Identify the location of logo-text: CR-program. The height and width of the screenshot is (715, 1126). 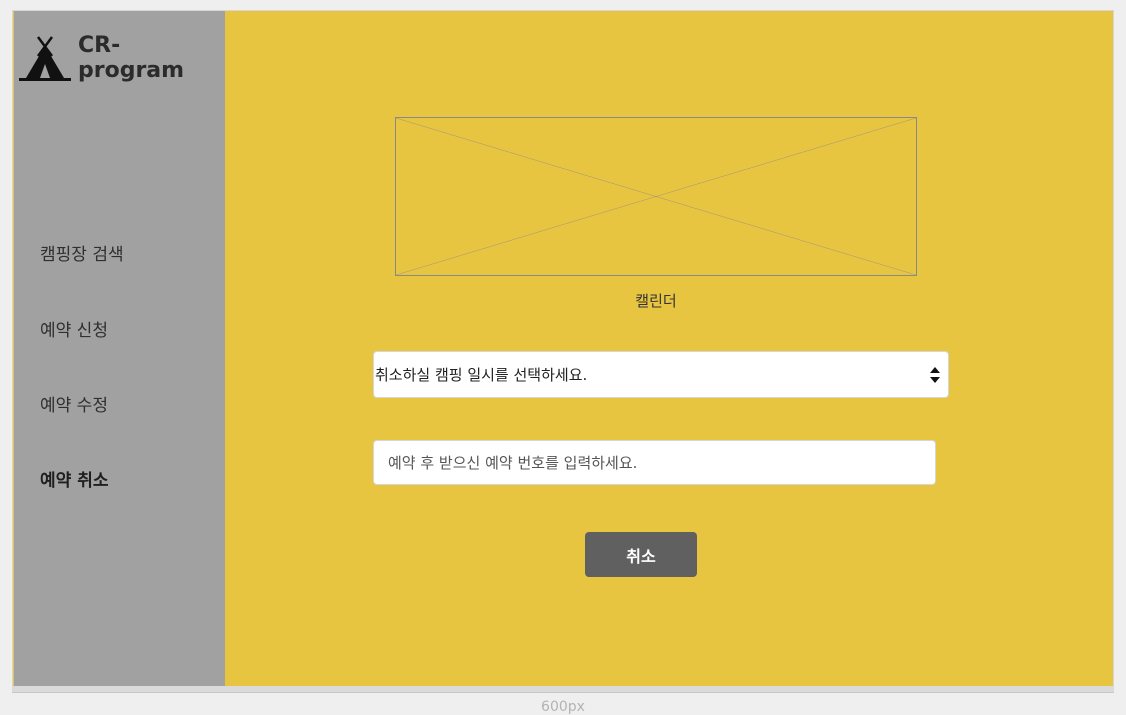
(131, 58).